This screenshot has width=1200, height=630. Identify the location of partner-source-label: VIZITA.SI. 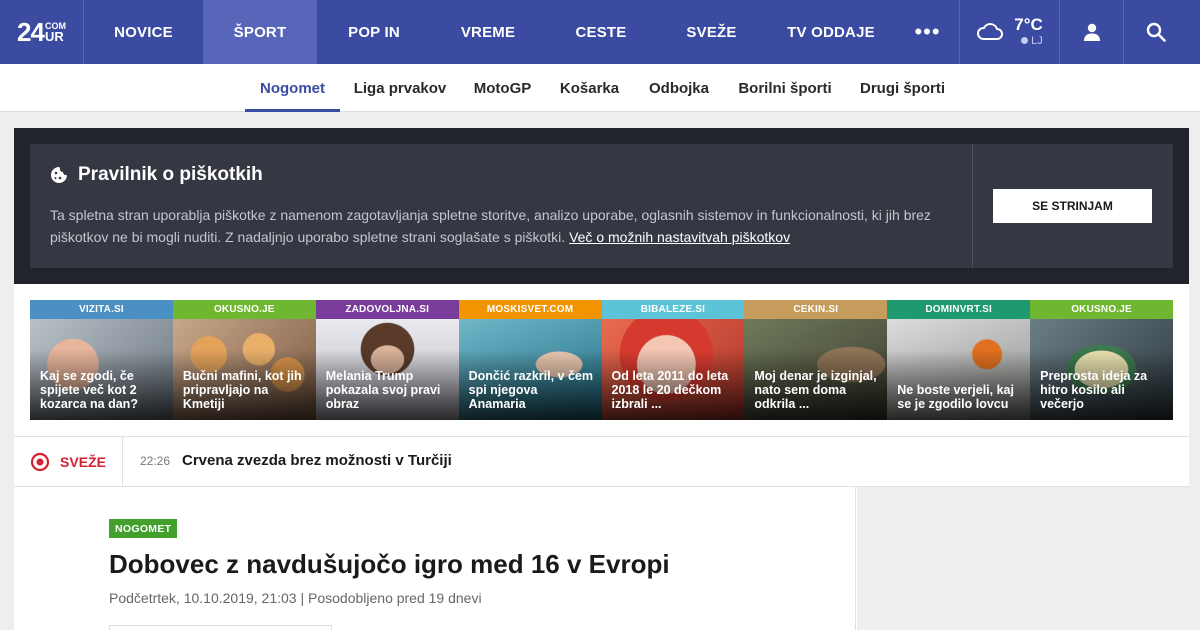
(101, 309).